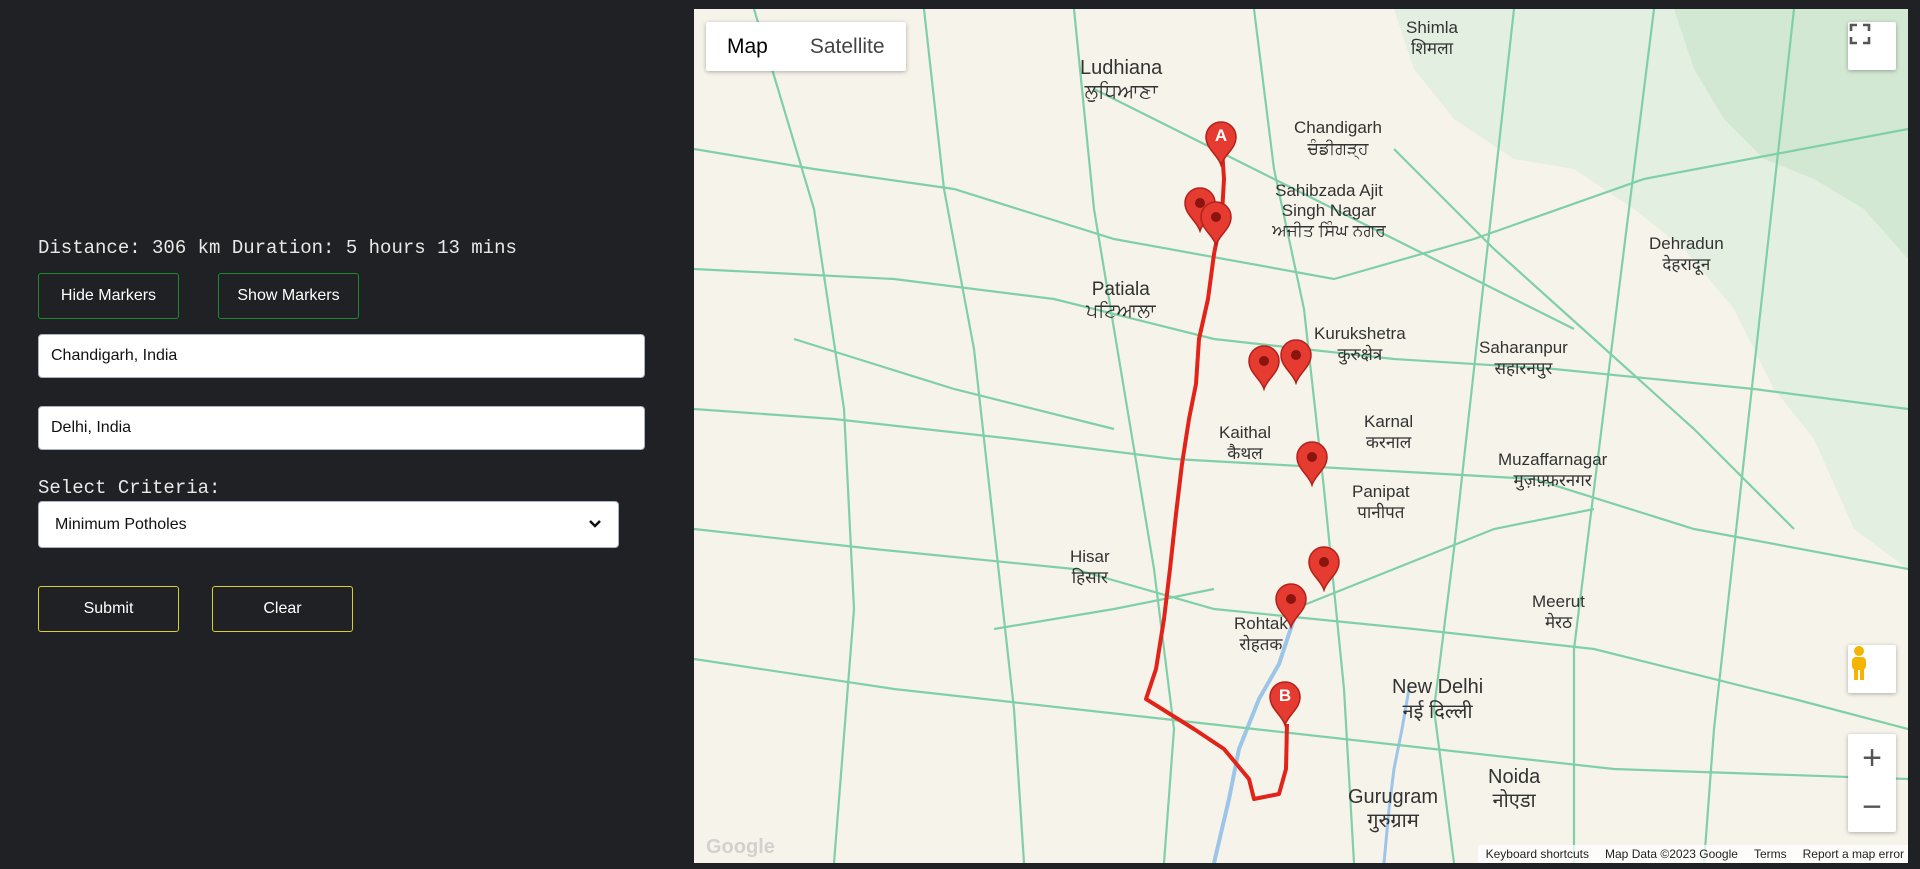 This screenshot has width=1920, height=869. I want to click on minus-icon: −, so click(1872, 807).